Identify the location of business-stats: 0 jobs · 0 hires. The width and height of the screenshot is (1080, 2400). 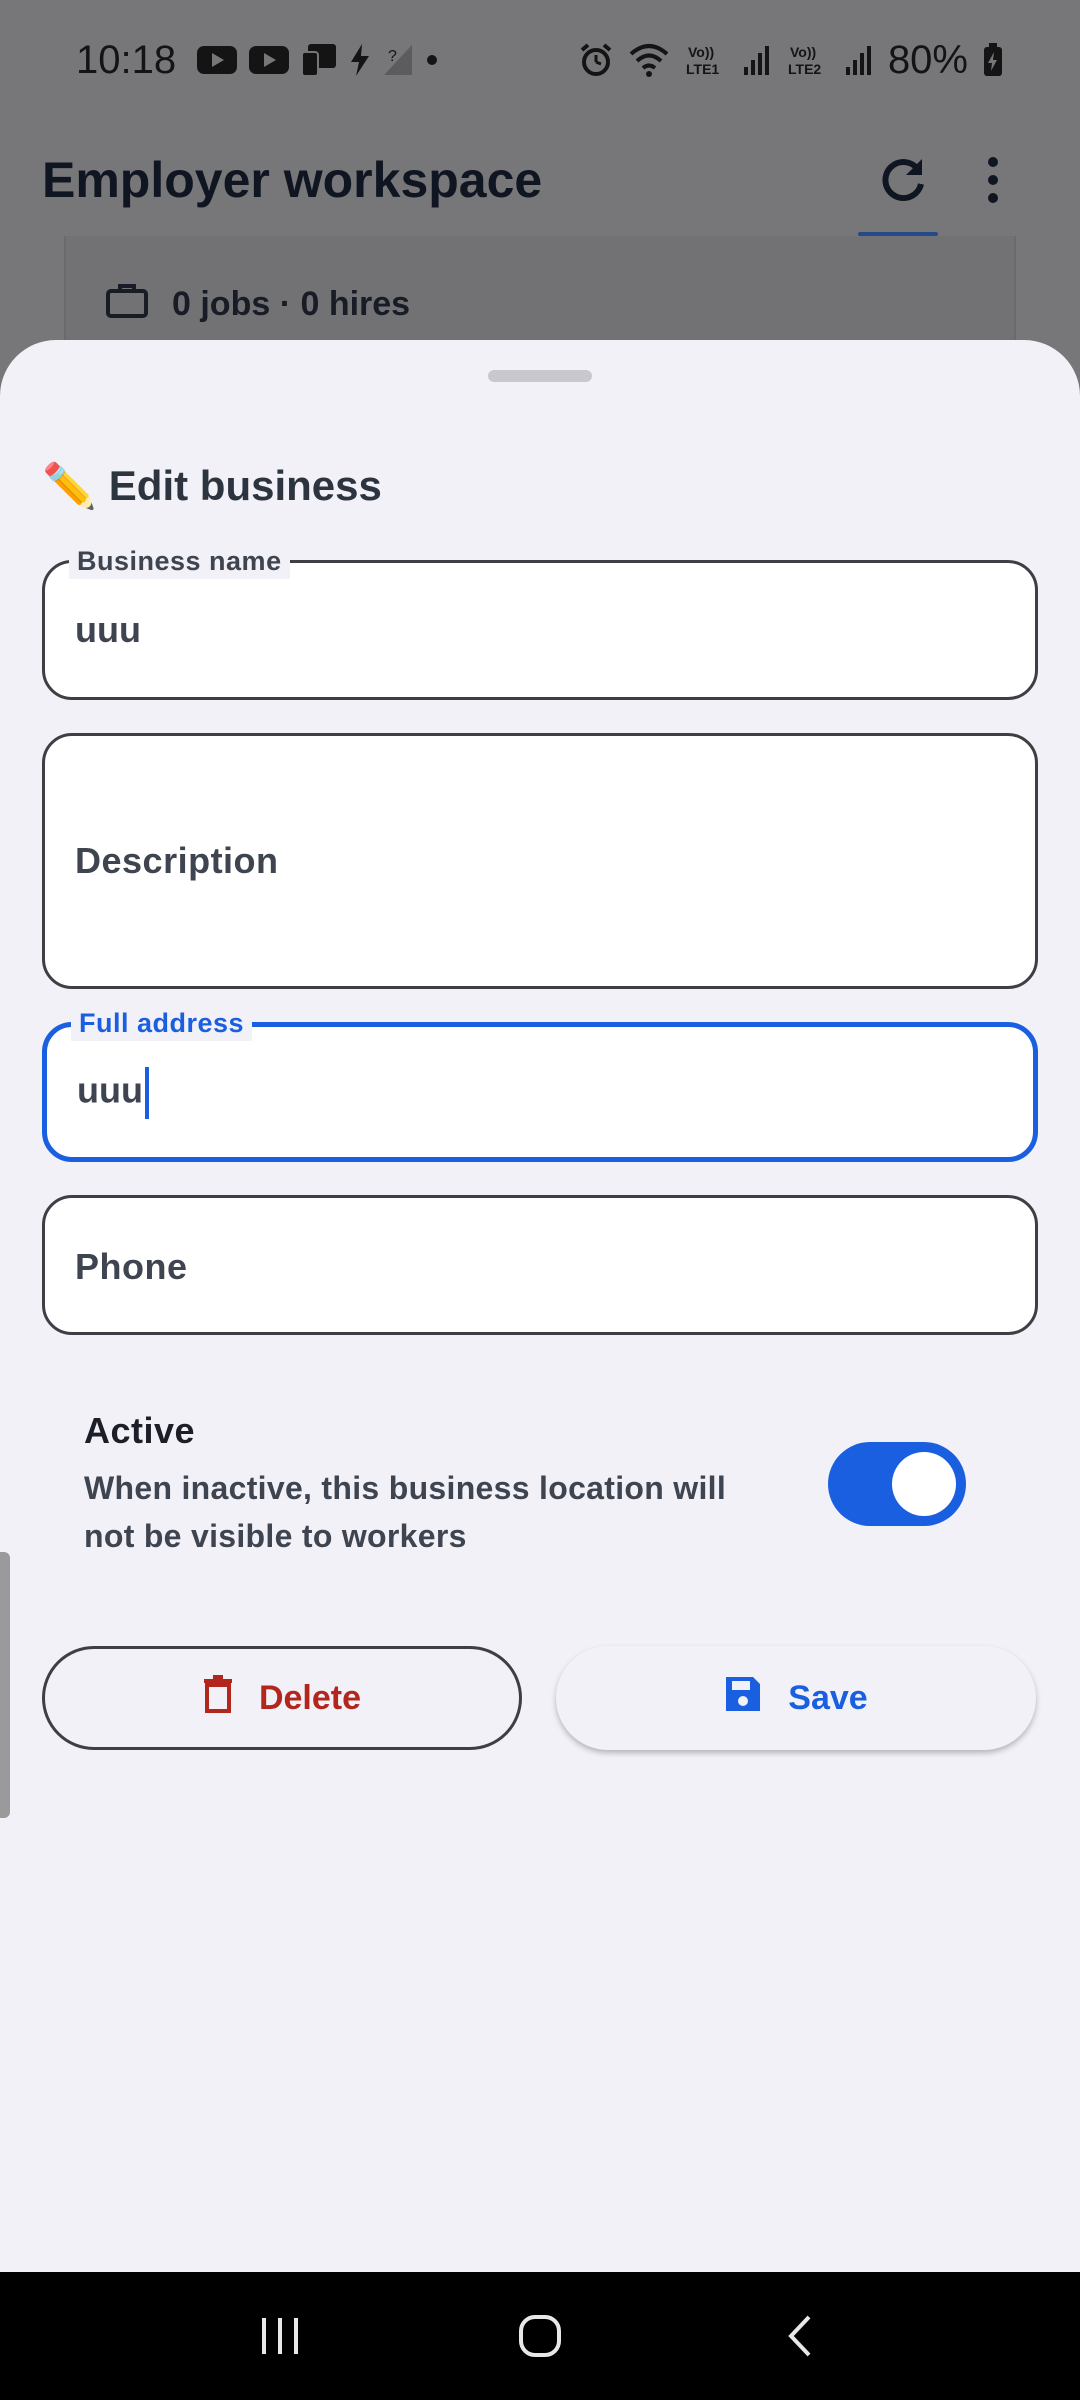
(258, 304).